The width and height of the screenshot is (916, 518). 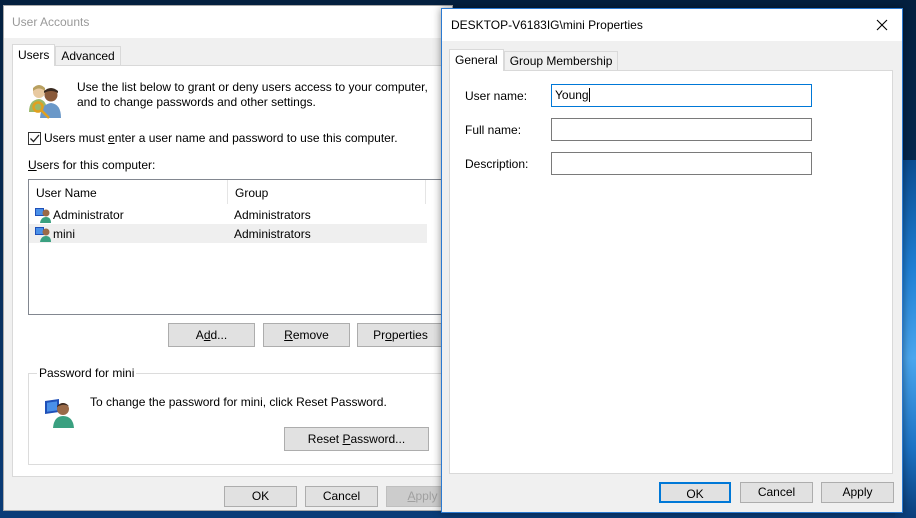 I want to click on remove-user-button: Remove, so click(x=306, y=335).